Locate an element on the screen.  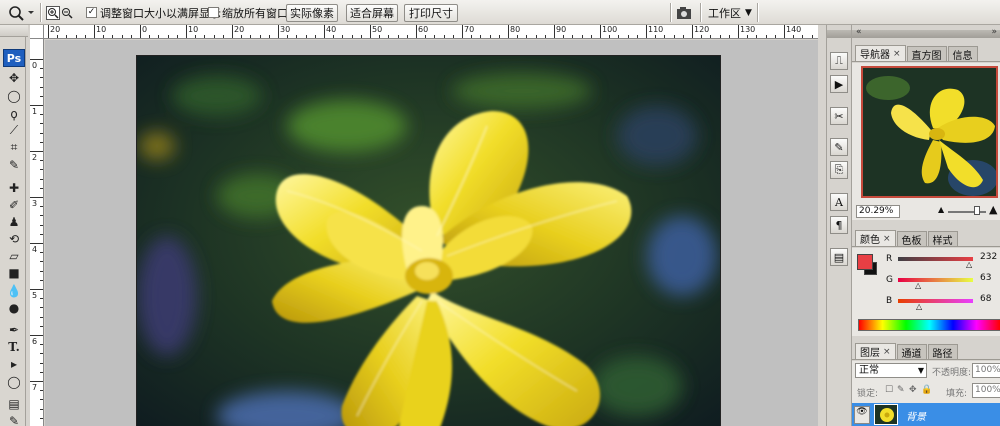
brushes-panel-icon: ✎ is located at coordinates (839, 147).